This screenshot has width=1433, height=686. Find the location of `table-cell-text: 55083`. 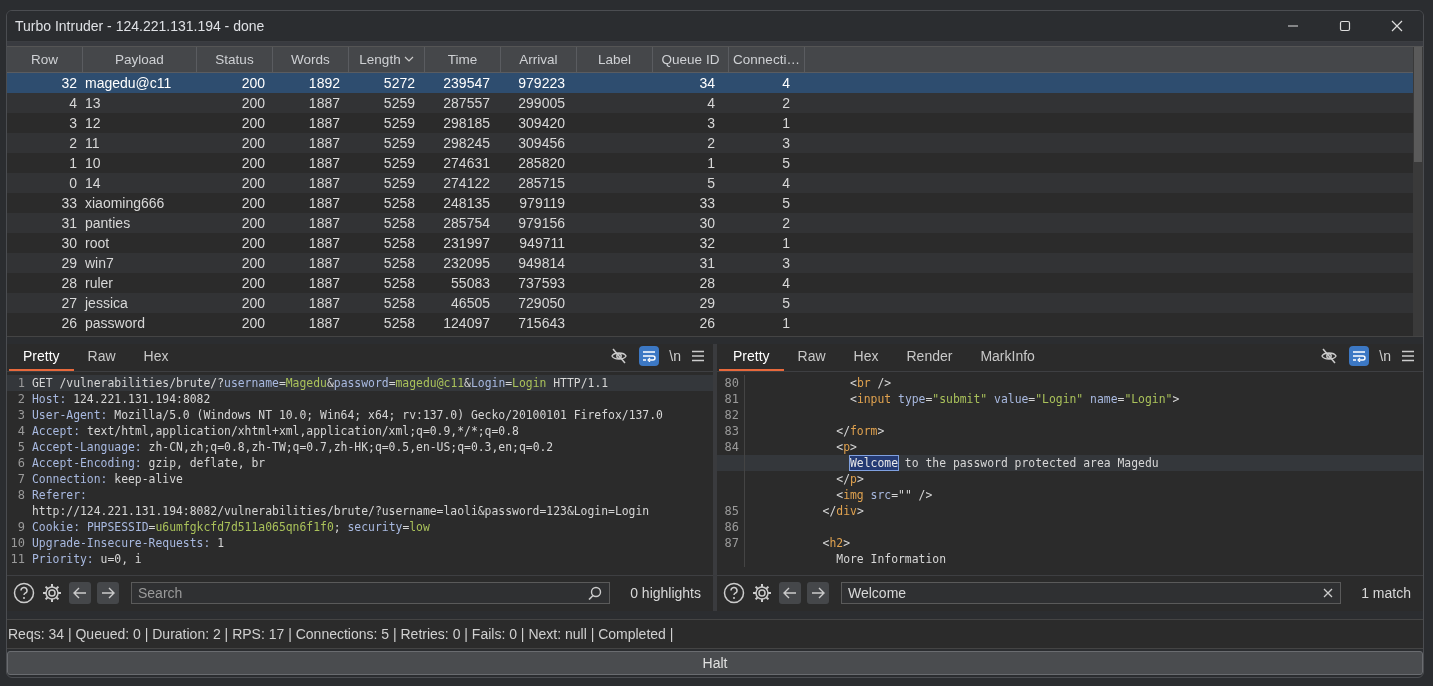

table-cell-text: 55083 is located at coordinates (470, 282).